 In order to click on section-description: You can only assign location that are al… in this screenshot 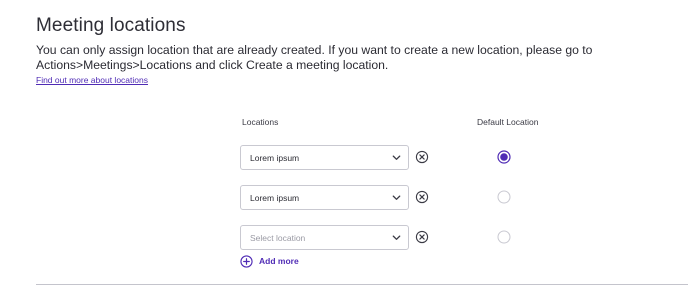, I will do `click(314, 57)`.